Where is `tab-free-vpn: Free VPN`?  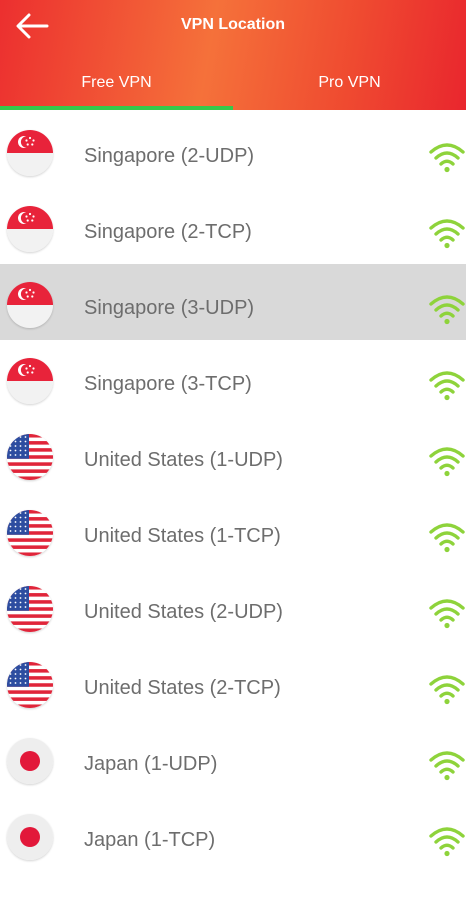
tab-free-vpn: Free VPN is located at coordinates (116, 88).